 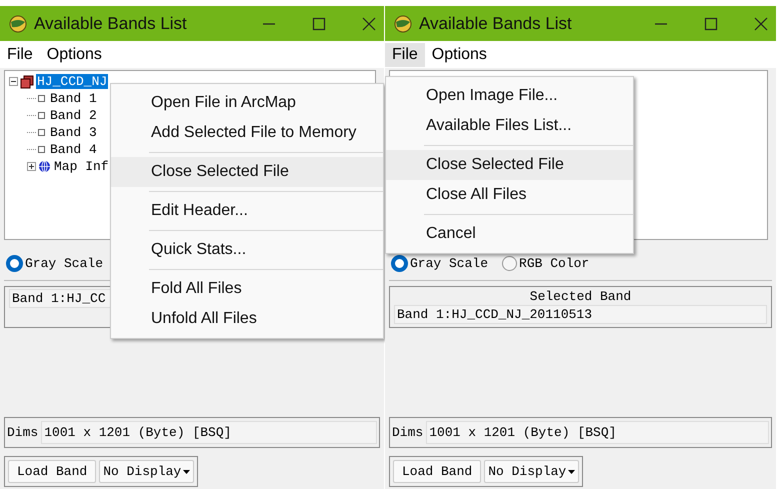 What do you see at coordinates (27, 81) in the screenshot?
I see `layers-icon` at bounding box center [27, 81].